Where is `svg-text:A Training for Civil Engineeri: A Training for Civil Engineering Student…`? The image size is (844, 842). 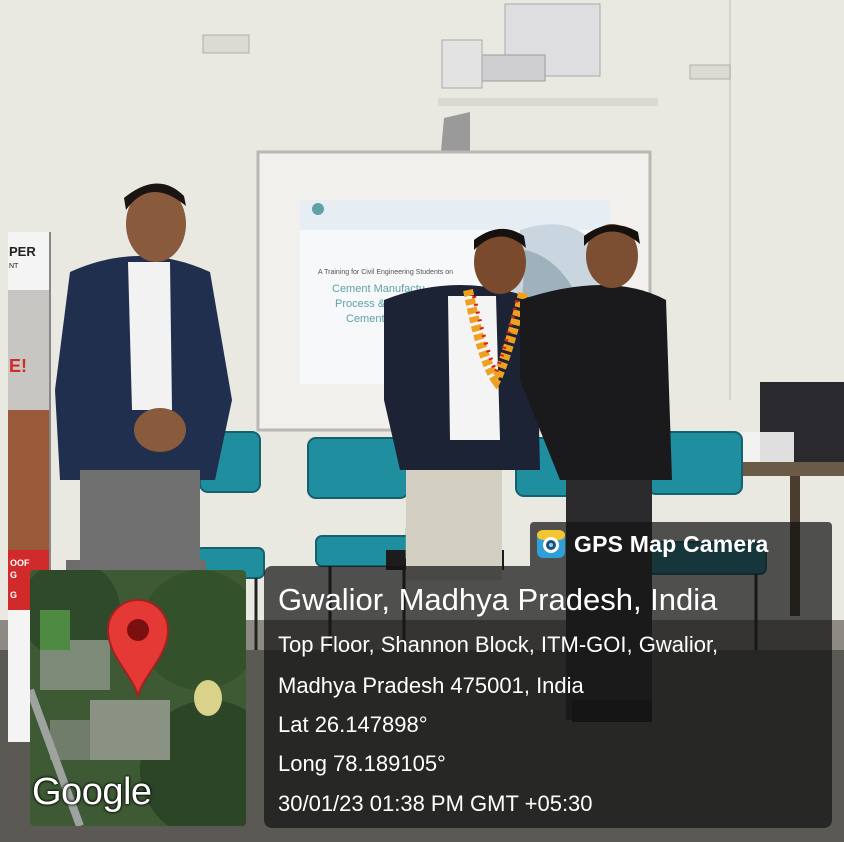 svg-text:A Training for Civil Engineeri: A Training for Civil Engineering Student… is located at coordinates (385, 272).